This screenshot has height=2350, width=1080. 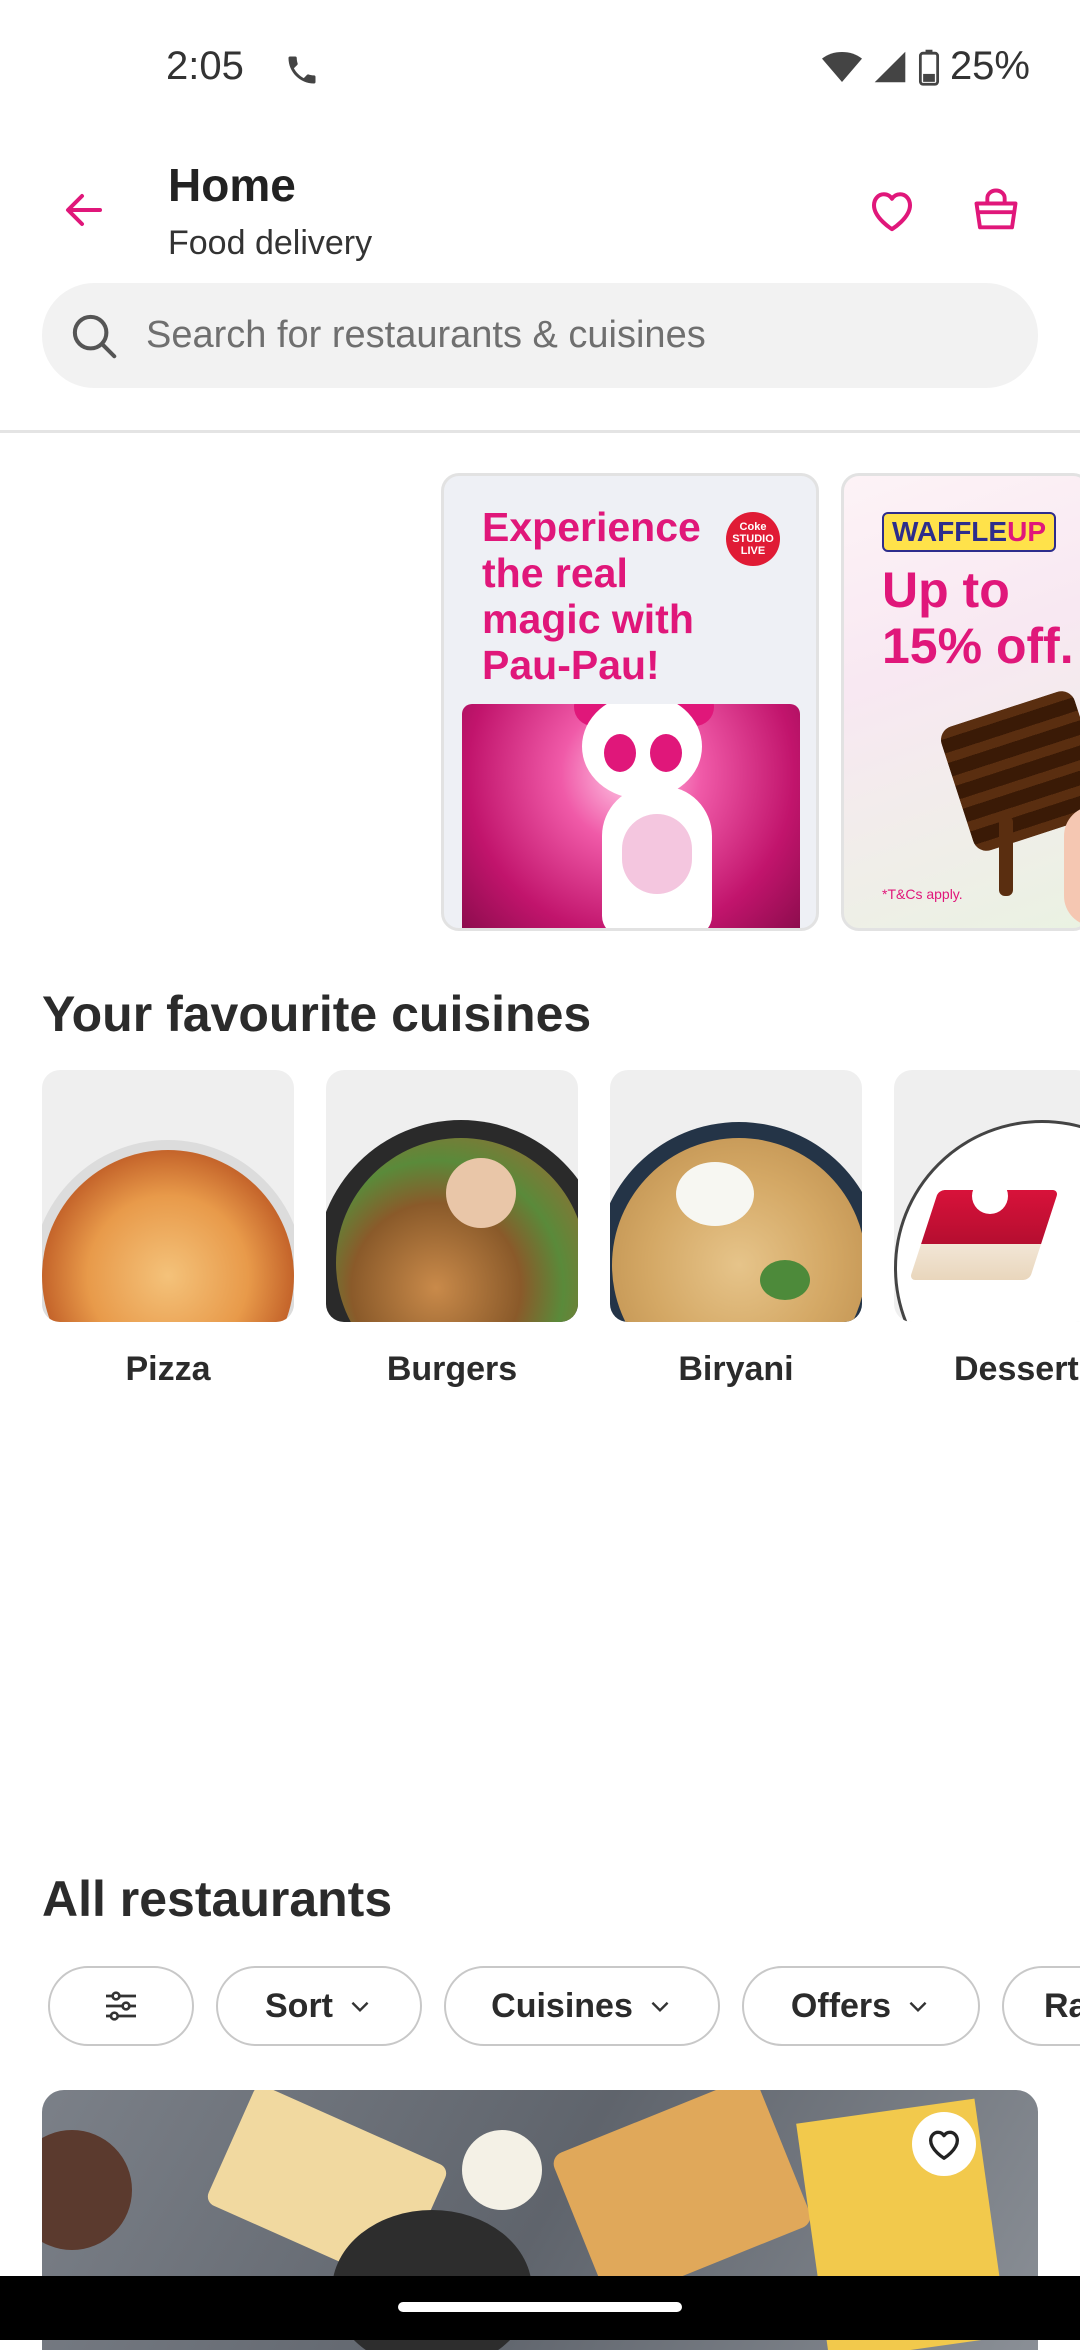 What do you see at coordinates (452, 1196) in the screenshot?
I see `cuisine-burgers` at bounding box center [452, 1196].